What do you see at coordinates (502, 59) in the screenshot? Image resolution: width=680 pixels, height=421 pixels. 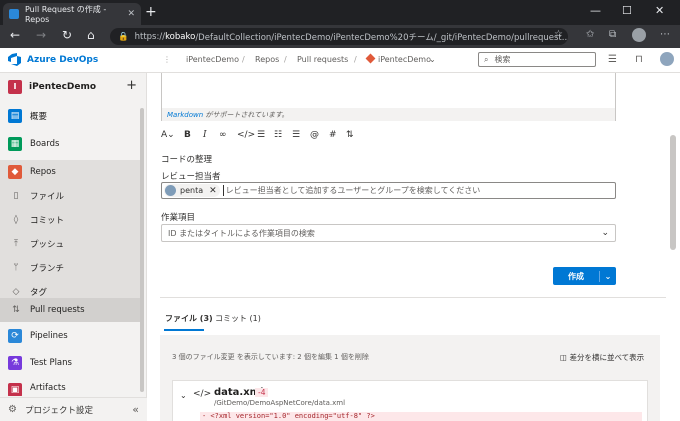 I see `search-placeholder: 検索` at bounding box center [502, 59].